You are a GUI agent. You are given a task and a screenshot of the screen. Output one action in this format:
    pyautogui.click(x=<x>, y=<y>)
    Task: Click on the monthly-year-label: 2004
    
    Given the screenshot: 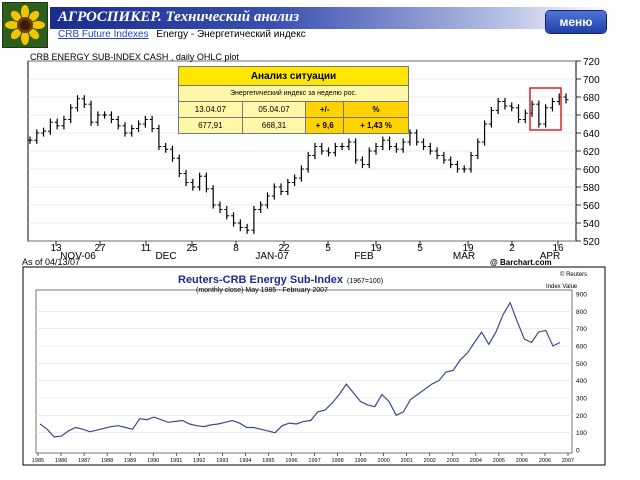 What is the action you would take?
    pyautogui.click(x=476, y=461)
    